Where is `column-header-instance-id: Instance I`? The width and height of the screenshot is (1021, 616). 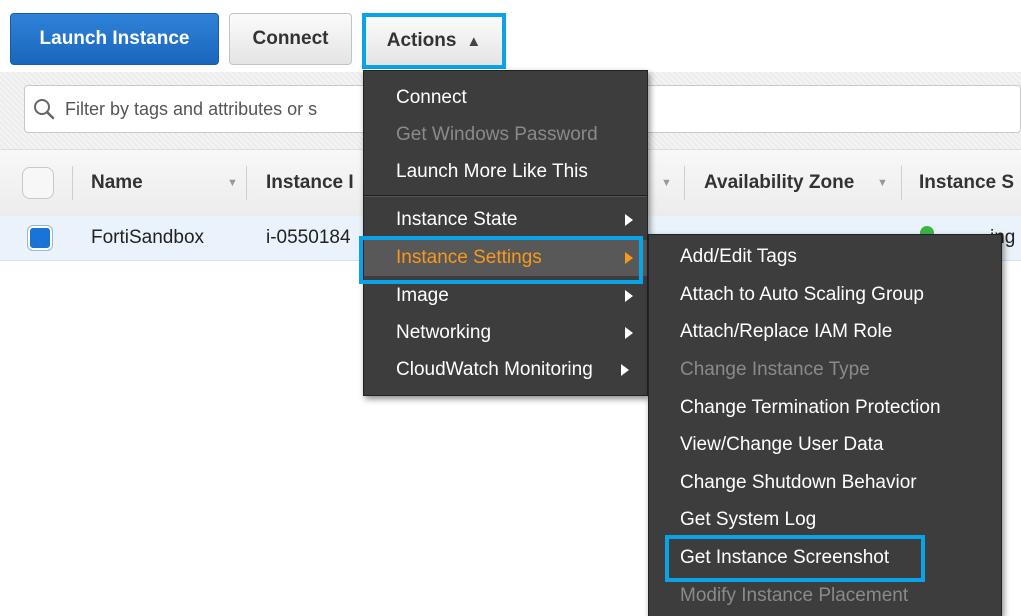 column-header-instance-id: Instance I is located at coordinates (310, 183).